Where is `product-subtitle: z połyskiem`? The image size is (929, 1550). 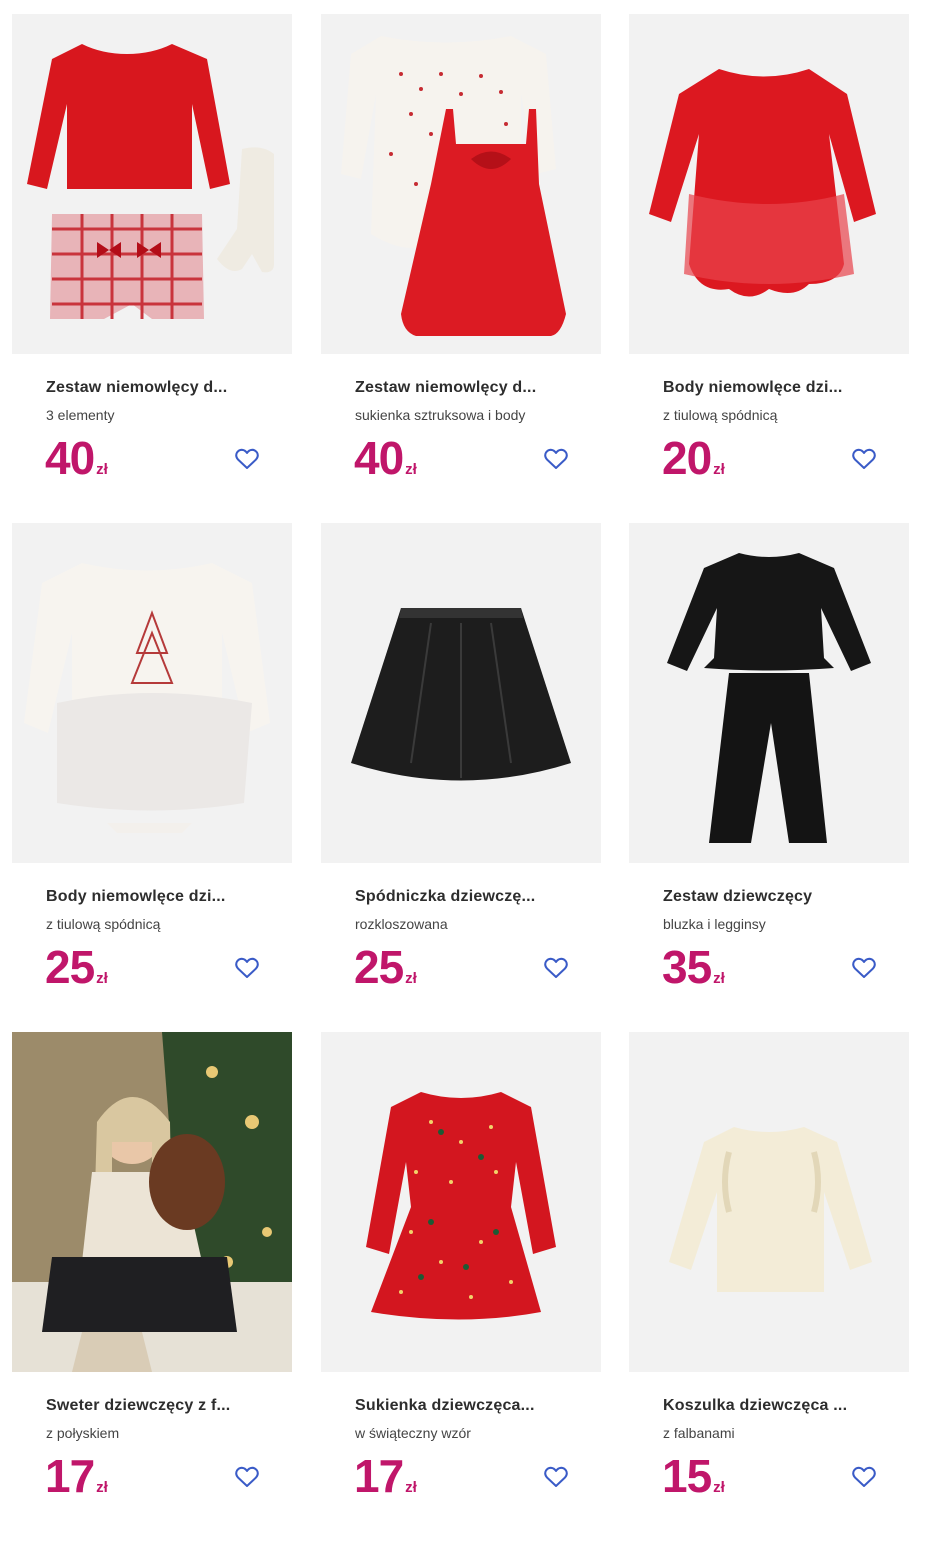 product-subtitle: z połyskiem is located at coordinates (83, 1433).